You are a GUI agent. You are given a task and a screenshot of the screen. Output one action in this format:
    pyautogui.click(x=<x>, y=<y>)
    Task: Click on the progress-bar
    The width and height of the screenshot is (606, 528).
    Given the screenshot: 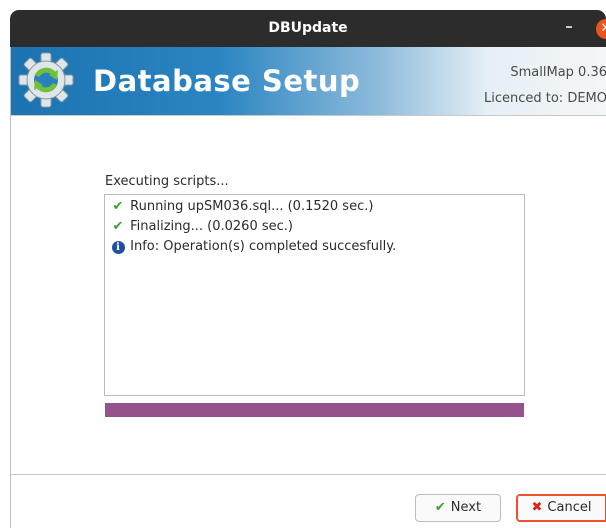 What is the action you would take?
    pyautogui.click(x=314, y=410)
    